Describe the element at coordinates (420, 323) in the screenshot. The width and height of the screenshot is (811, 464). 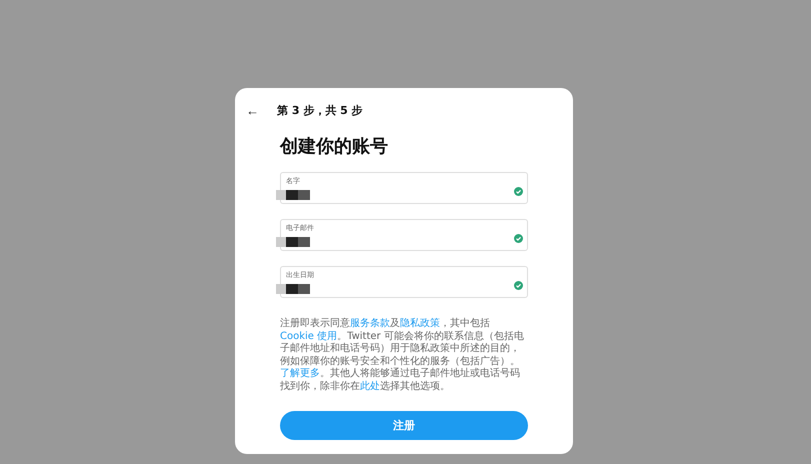
I see `terms-link: 隐私政策` at that location.